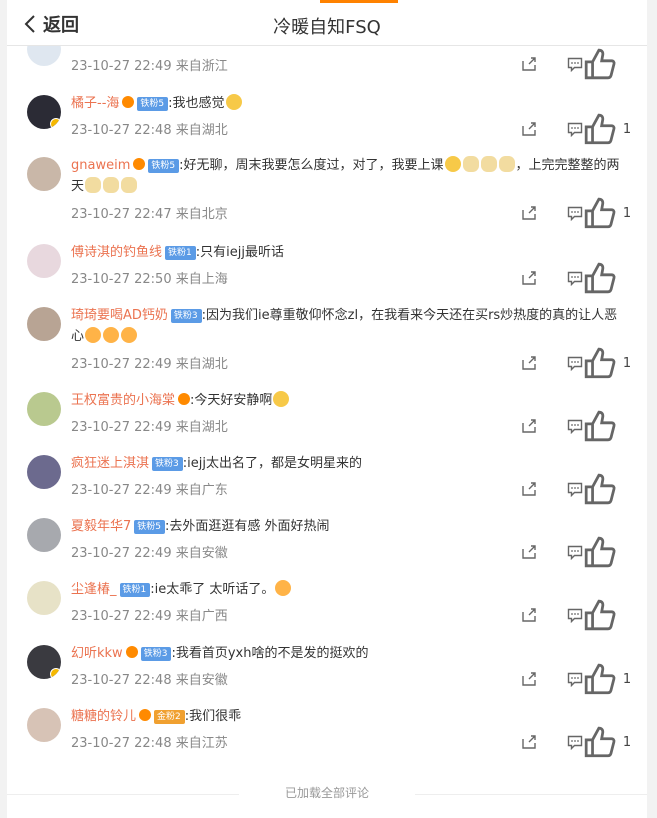 This screenshot has height=818, width=657. Describe the element at coordinates (213, 716) in the screenshot. I see `comment-body: :我们很乖` at that location.